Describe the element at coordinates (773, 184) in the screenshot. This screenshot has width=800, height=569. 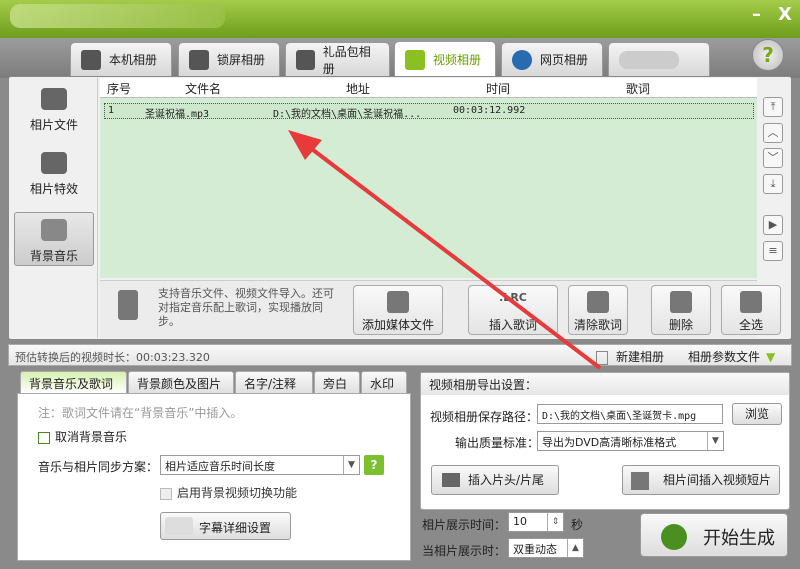
I see `move-bottom-button: ⤓` at that location.